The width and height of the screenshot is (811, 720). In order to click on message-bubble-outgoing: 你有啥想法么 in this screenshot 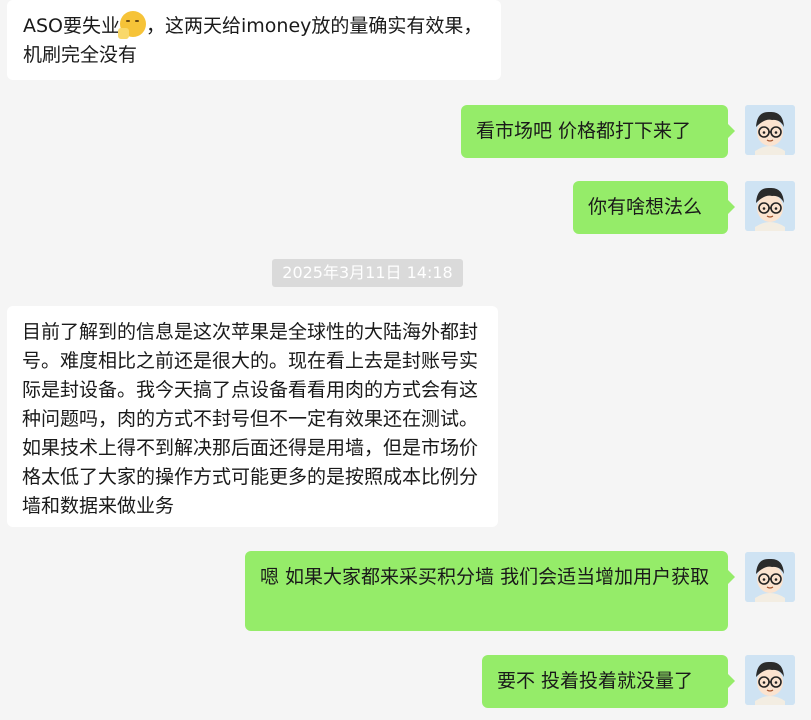, I will do `click(650, 207)`.